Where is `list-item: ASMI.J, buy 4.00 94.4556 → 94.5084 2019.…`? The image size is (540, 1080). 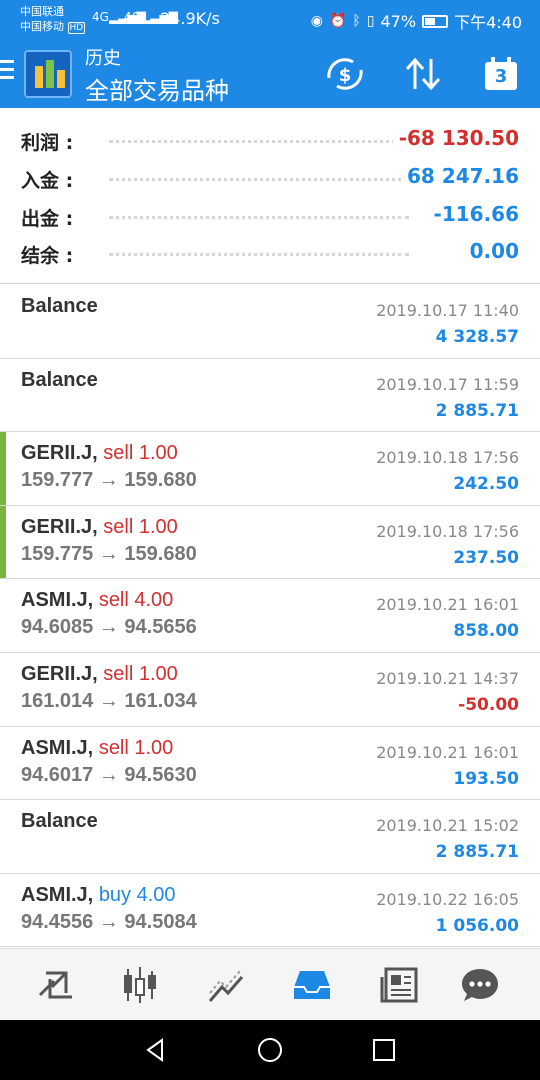 list-item: ASMI.J, buy 4.00 94.4556 → 94.5084 2019.… is located at coordinates (270, 911).